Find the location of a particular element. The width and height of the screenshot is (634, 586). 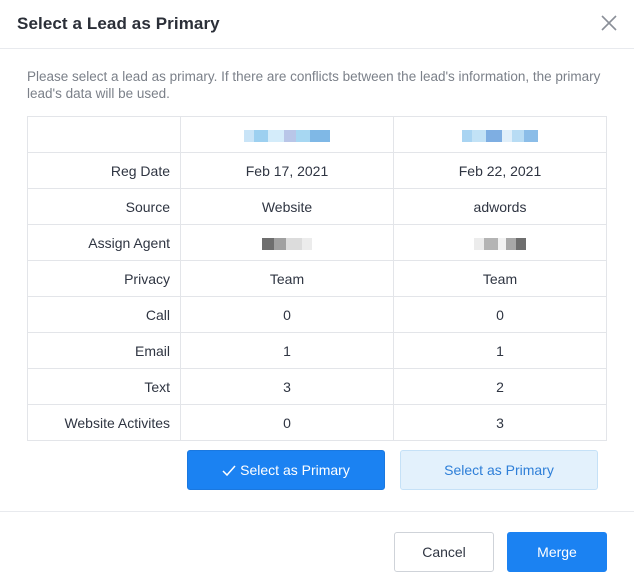

lead-b-value: 1 is located at coordinates (500, 350).